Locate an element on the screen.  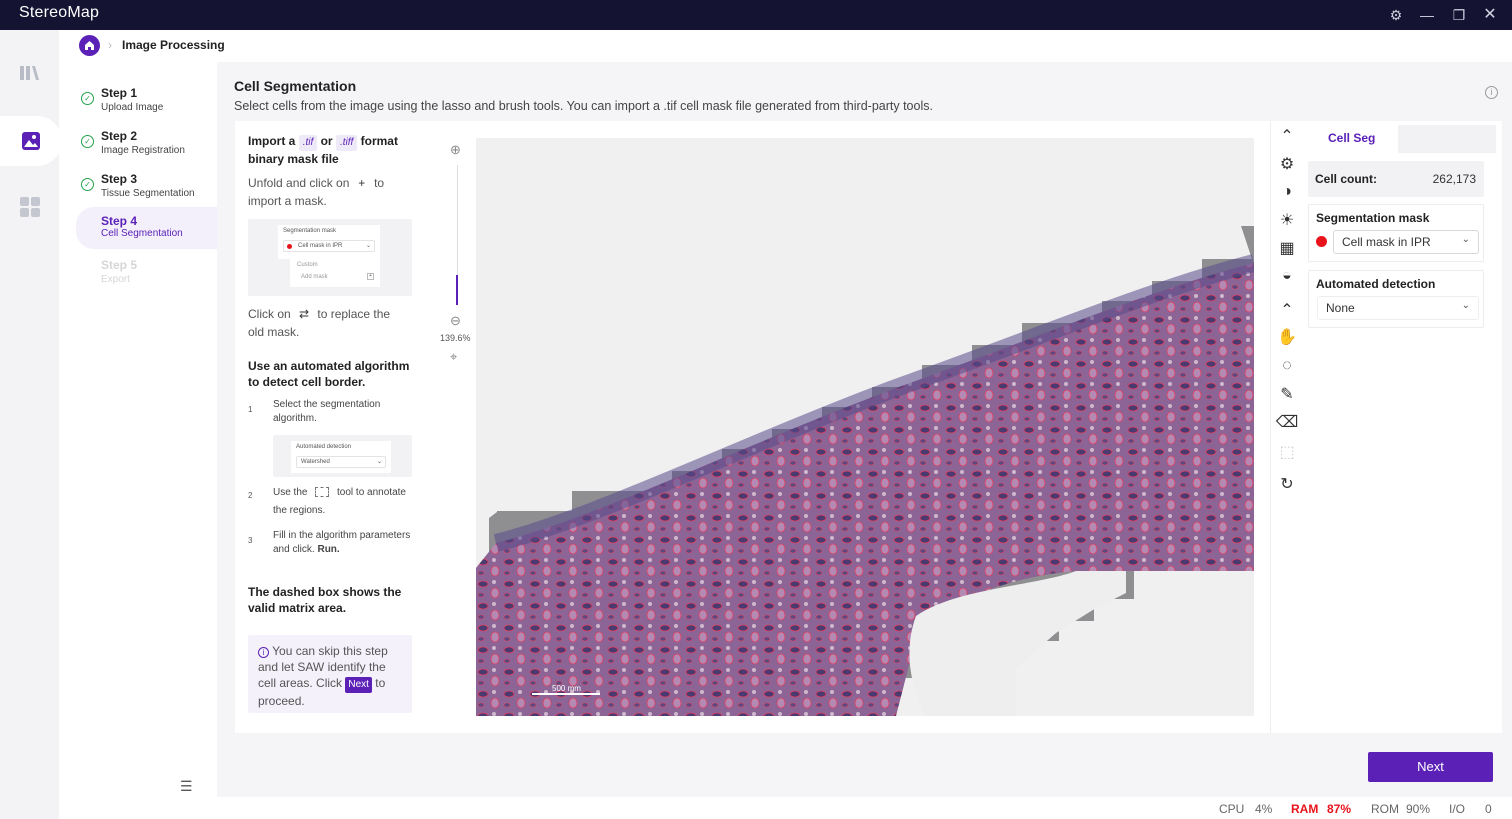
restore-icon: ❐ is located at coordinates (1459, 15).